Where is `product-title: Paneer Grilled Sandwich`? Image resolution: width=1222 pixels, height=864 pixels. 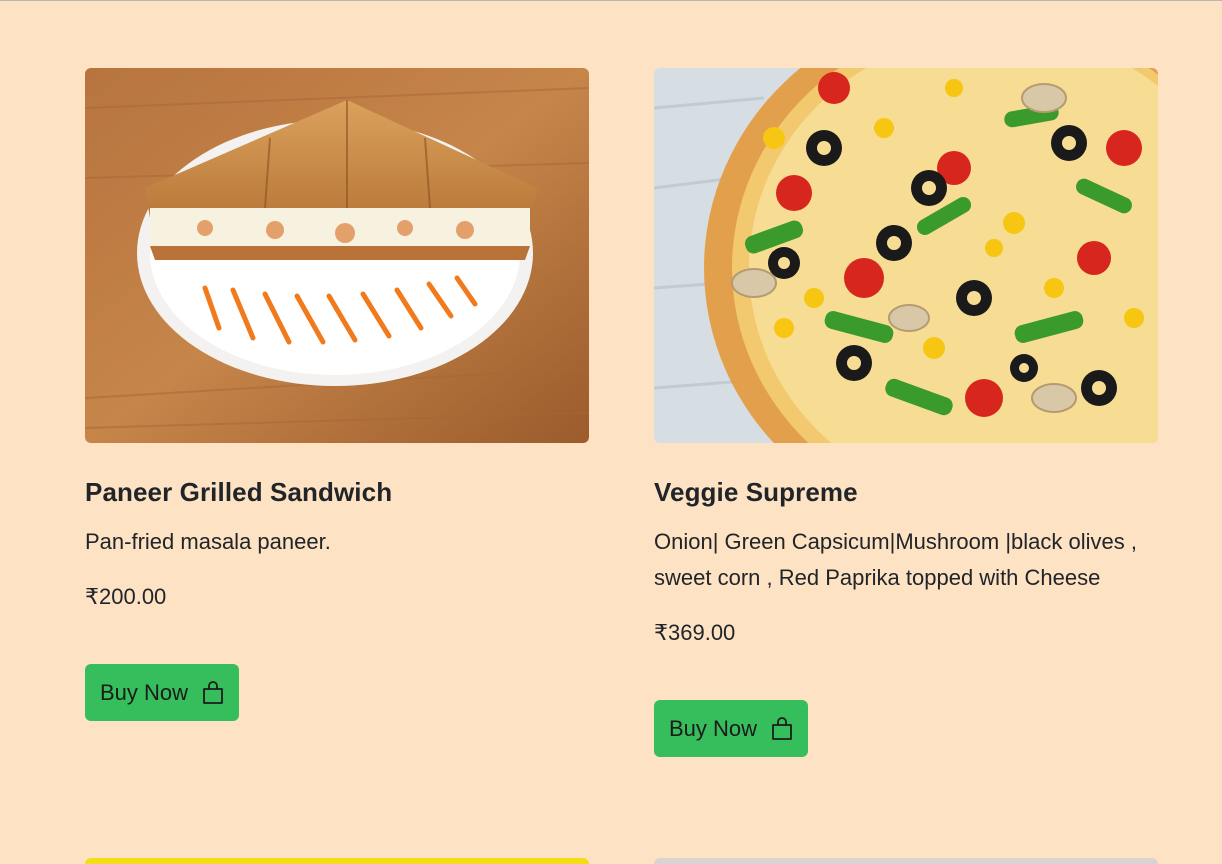 product-title: Paneer Grilled Sandwich is located at coordinates (239, 492).